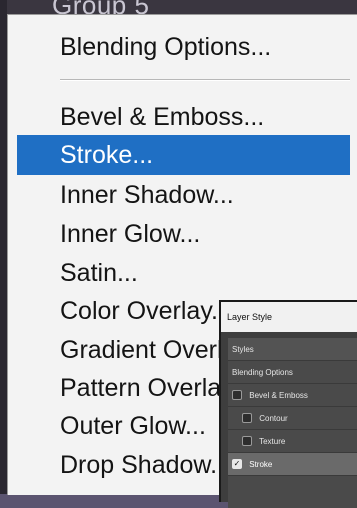 This screenshot has height=508, width=357. Describe the element at coordinates (262, 372) in the screenshot. I see `blending-options-label: Blending Options` at that location.